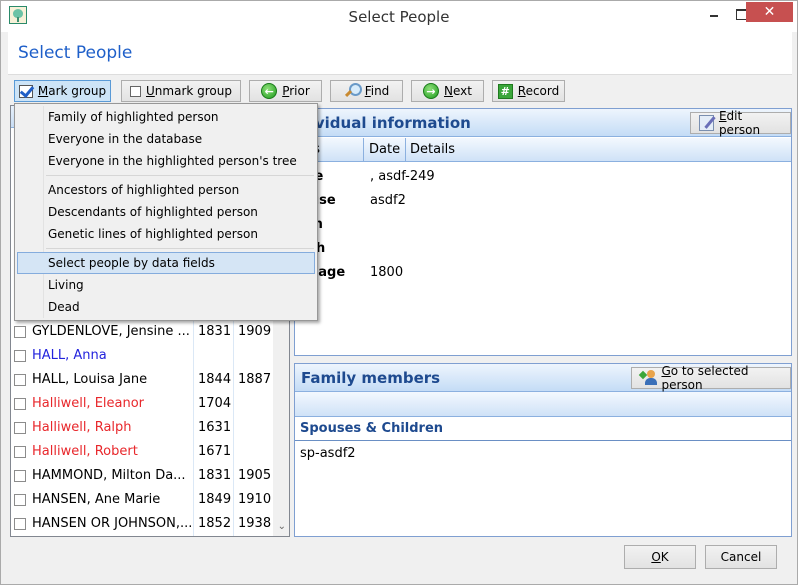  Describe the element at coordinates (543, 274) in the screenshot. I see `fact-row: rriage 1800` at that location.